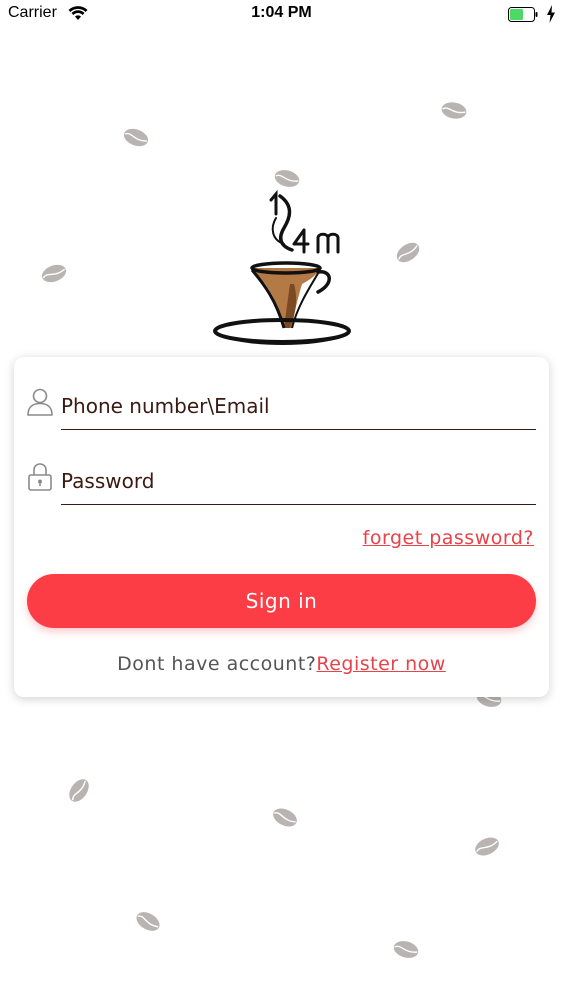 Image resolution: width=563 pixels, height=1000 pixels. I want to click on coffee-cup-logo, so click(282, 267).